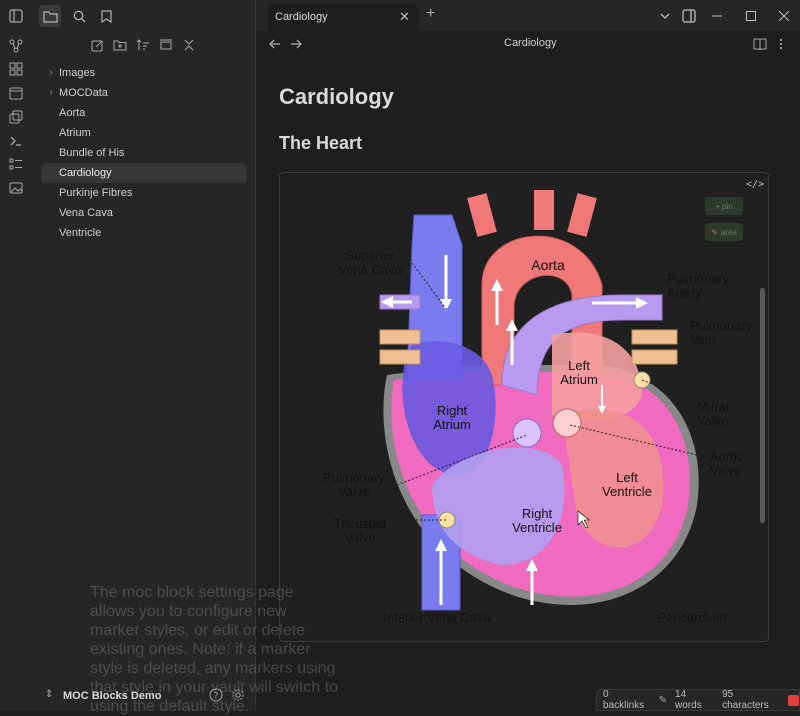 The width and height of the screenshot is (800, 716). I want to click on folder-item-mocdata: › MOCData, so click(144, 93).